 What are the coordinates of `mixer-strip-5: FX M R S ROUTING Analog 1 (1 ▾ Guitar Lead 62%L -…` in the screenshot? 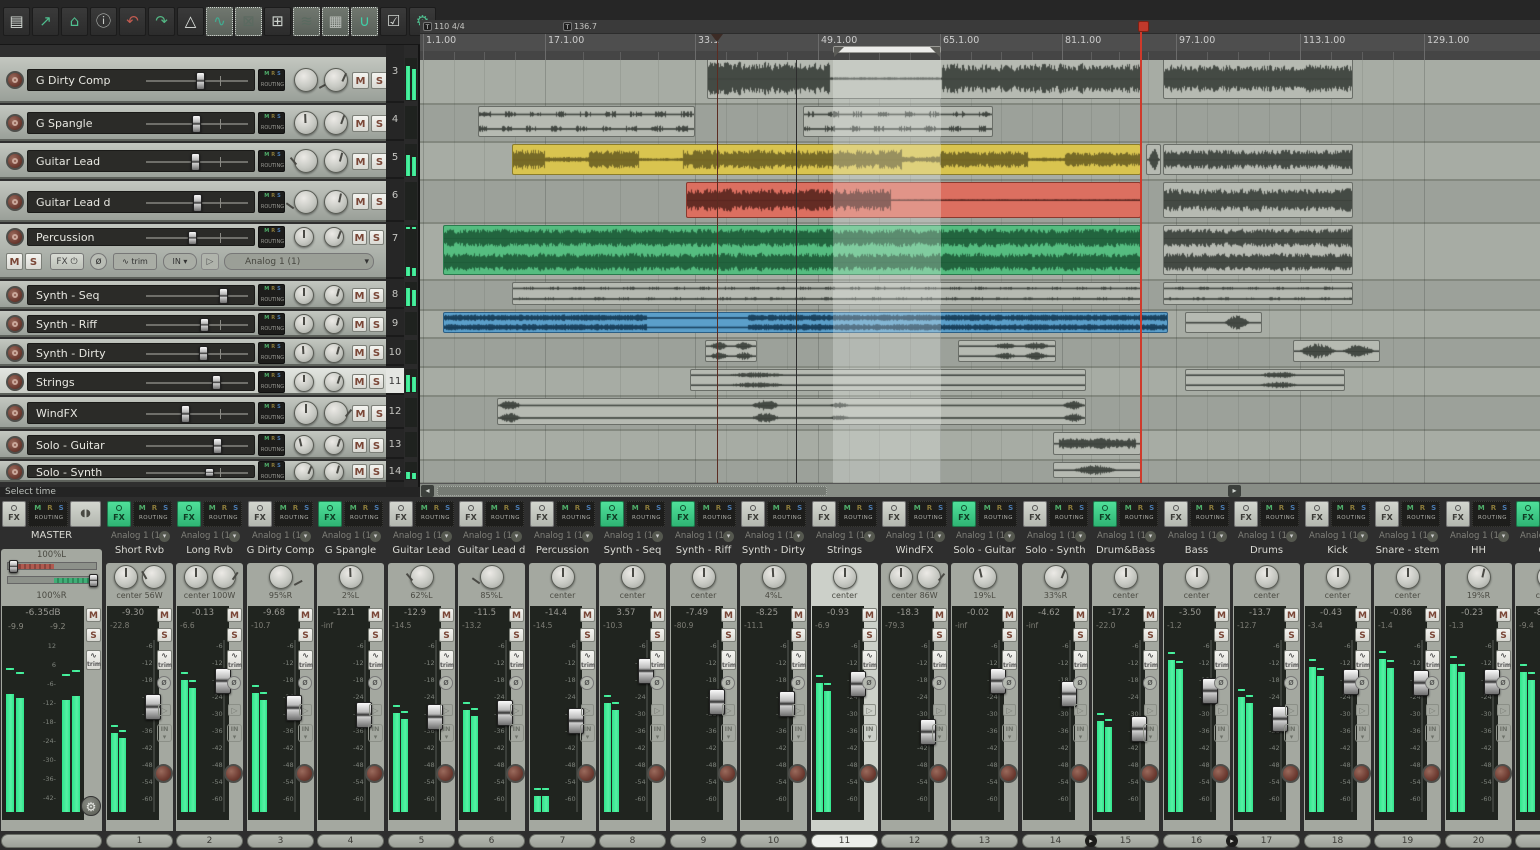 It's located at (421, 673).